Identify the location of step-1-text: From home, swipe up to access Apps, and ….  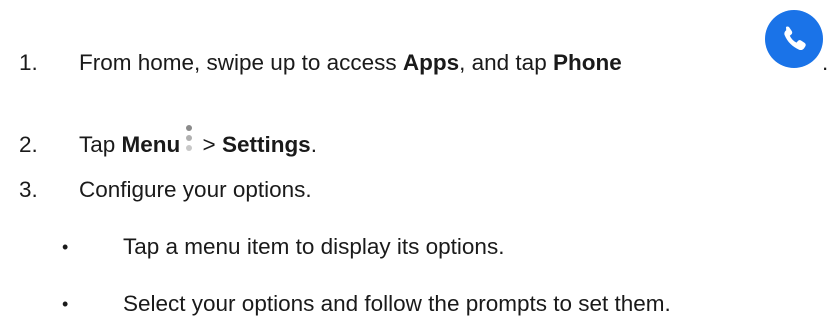
(350, 62).